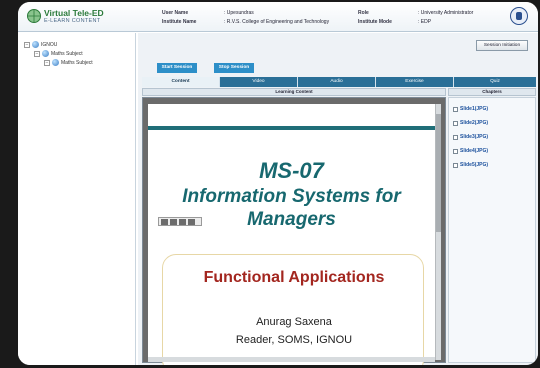 This screenshot has height=368, width=540. I want to click on save-icon, so click(164, 221).